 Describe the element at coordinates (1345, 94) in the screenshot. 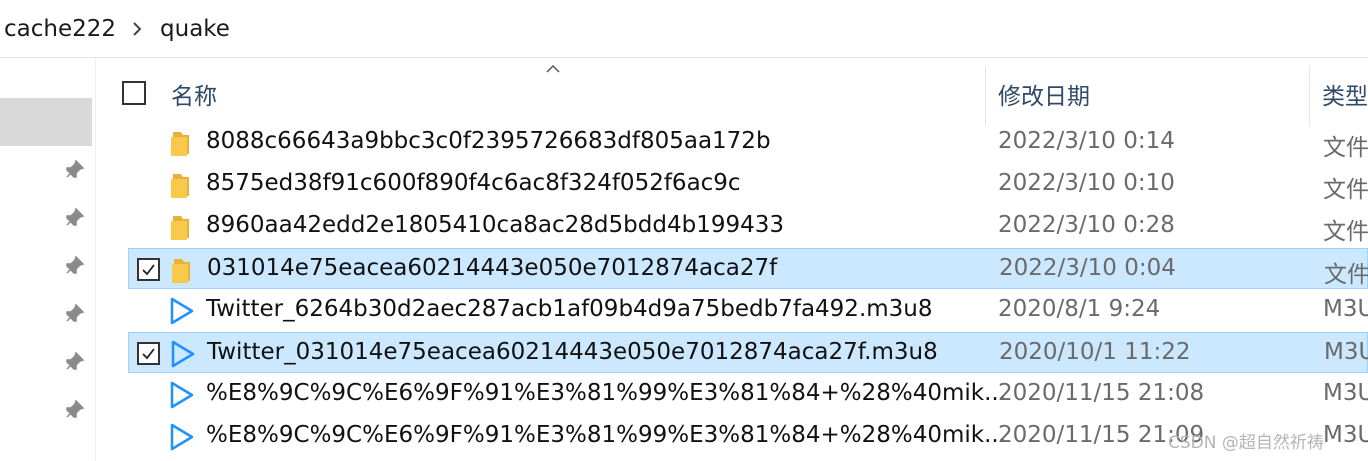

I see `column-header-type: 类型` at that location.